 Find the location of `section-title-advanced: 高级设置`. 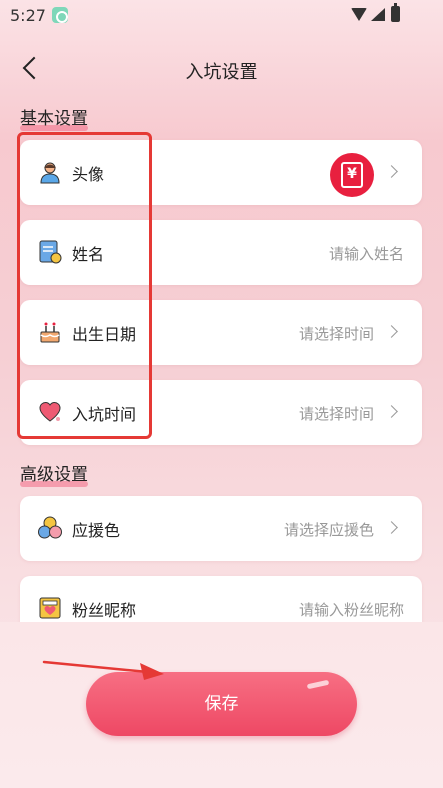

section-title-advanced: 高级设置 is located at coordinates (54, 476).